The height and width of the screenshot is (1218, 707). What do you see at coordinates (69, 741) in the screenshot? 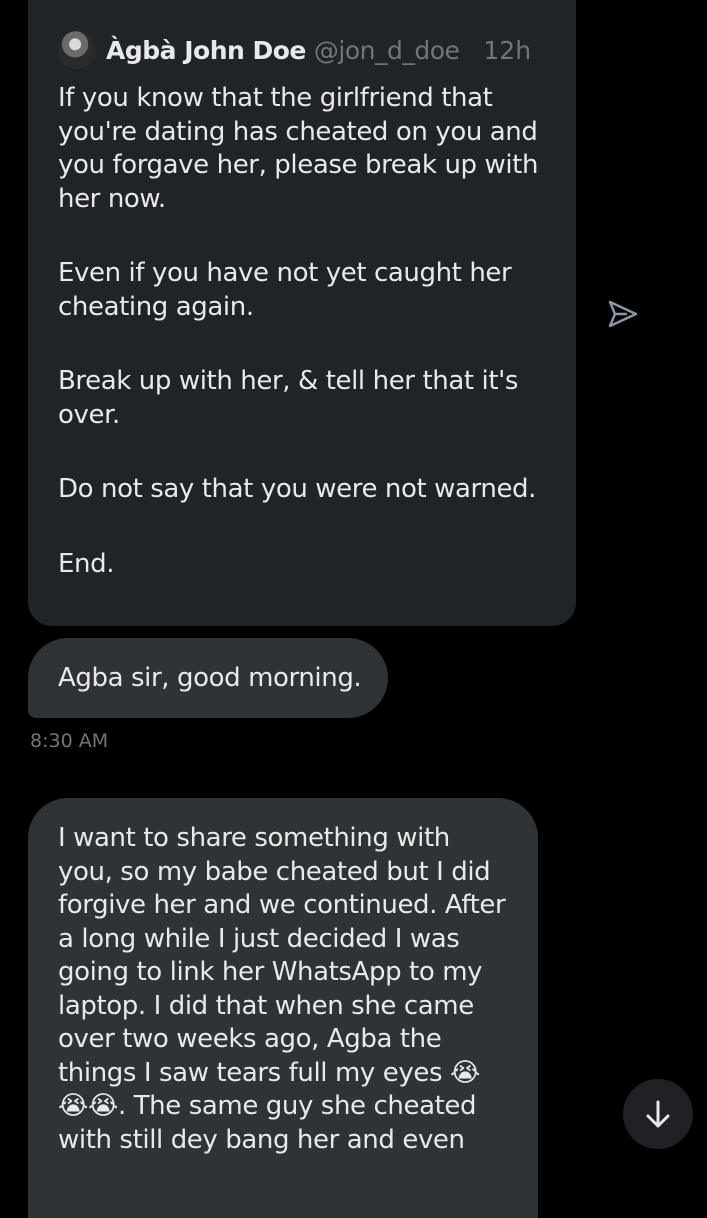
I see `message-timestamp: 8:30 AM` at bounding box center [69, 741].